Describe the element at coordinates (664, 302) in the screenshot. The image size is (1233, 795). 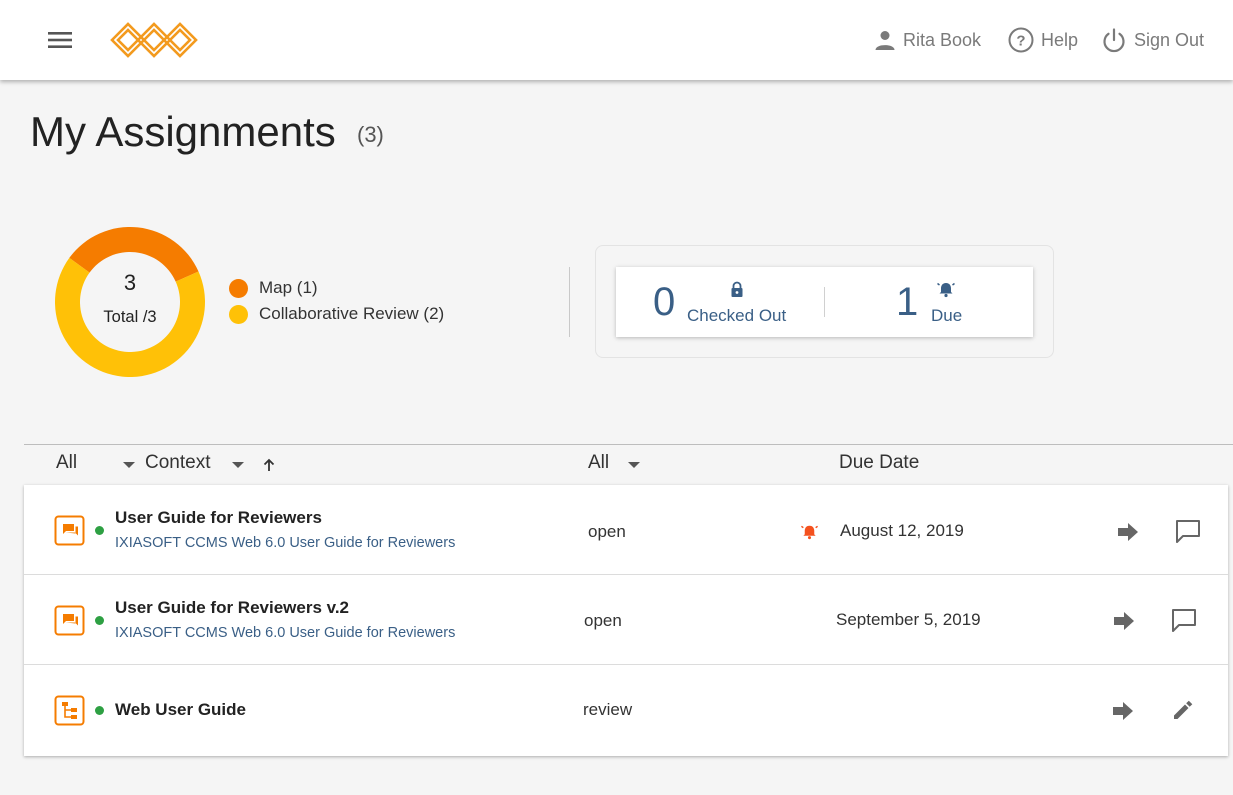
I see `checked-out-count: 0` at that location.